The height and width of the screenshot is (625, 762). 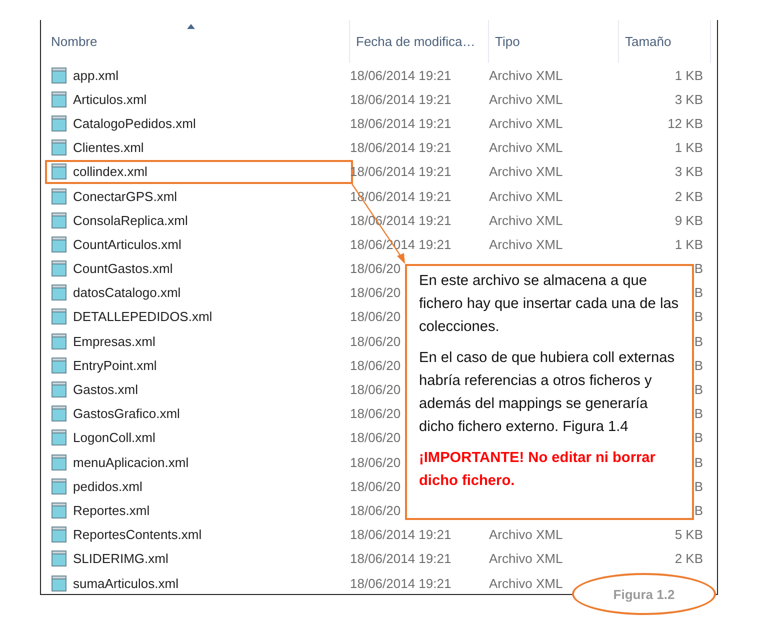 I want to click on column-header: Tipo, so click(x=507, y=41).